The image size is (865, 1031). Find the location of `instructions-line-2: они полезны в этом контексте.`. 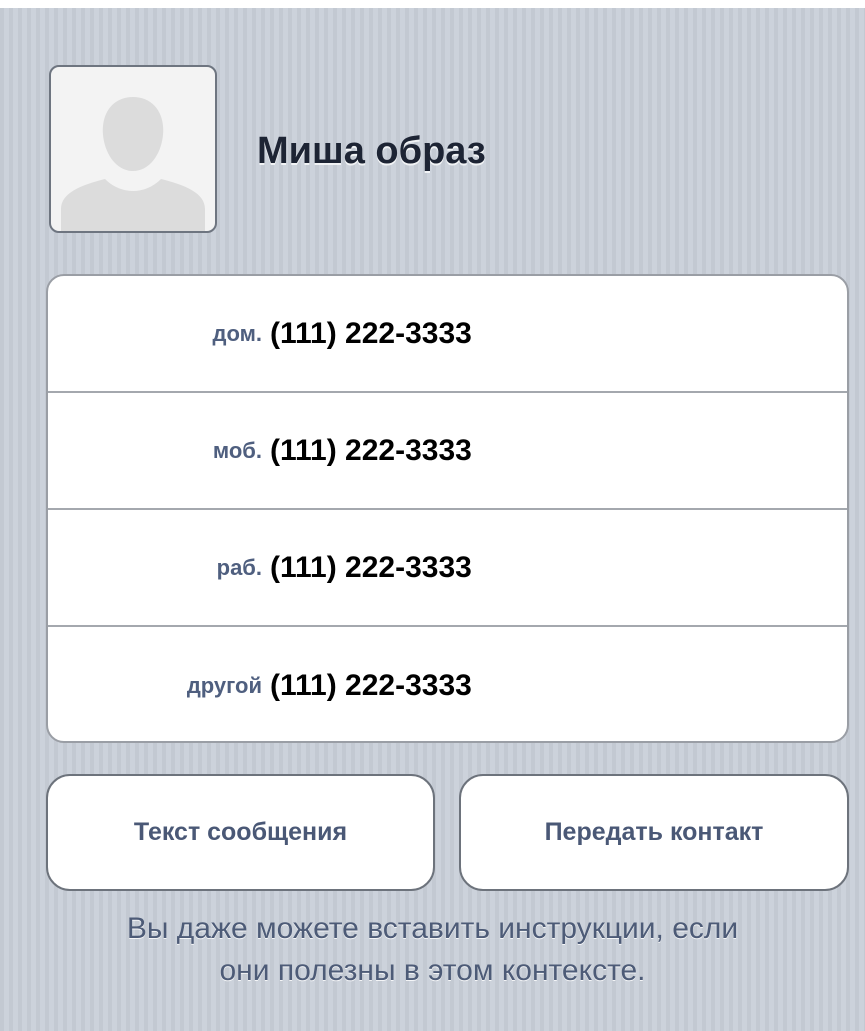

instructions-line-2: они полезны в этом контексте. is located at coordinates (432, 970).